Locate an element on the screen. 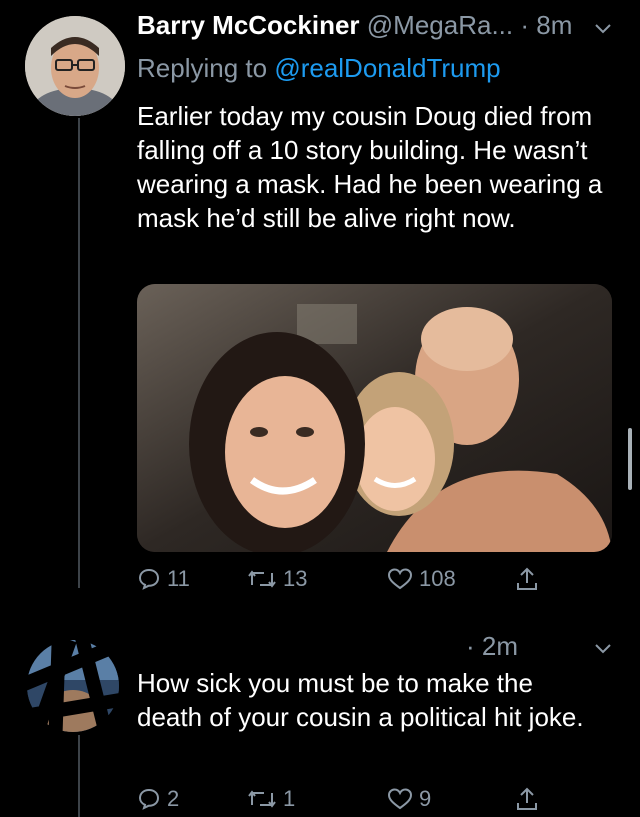 This screenshot has height=817, width=640. retweet-button: 1 is located at coordinates (271, 799).